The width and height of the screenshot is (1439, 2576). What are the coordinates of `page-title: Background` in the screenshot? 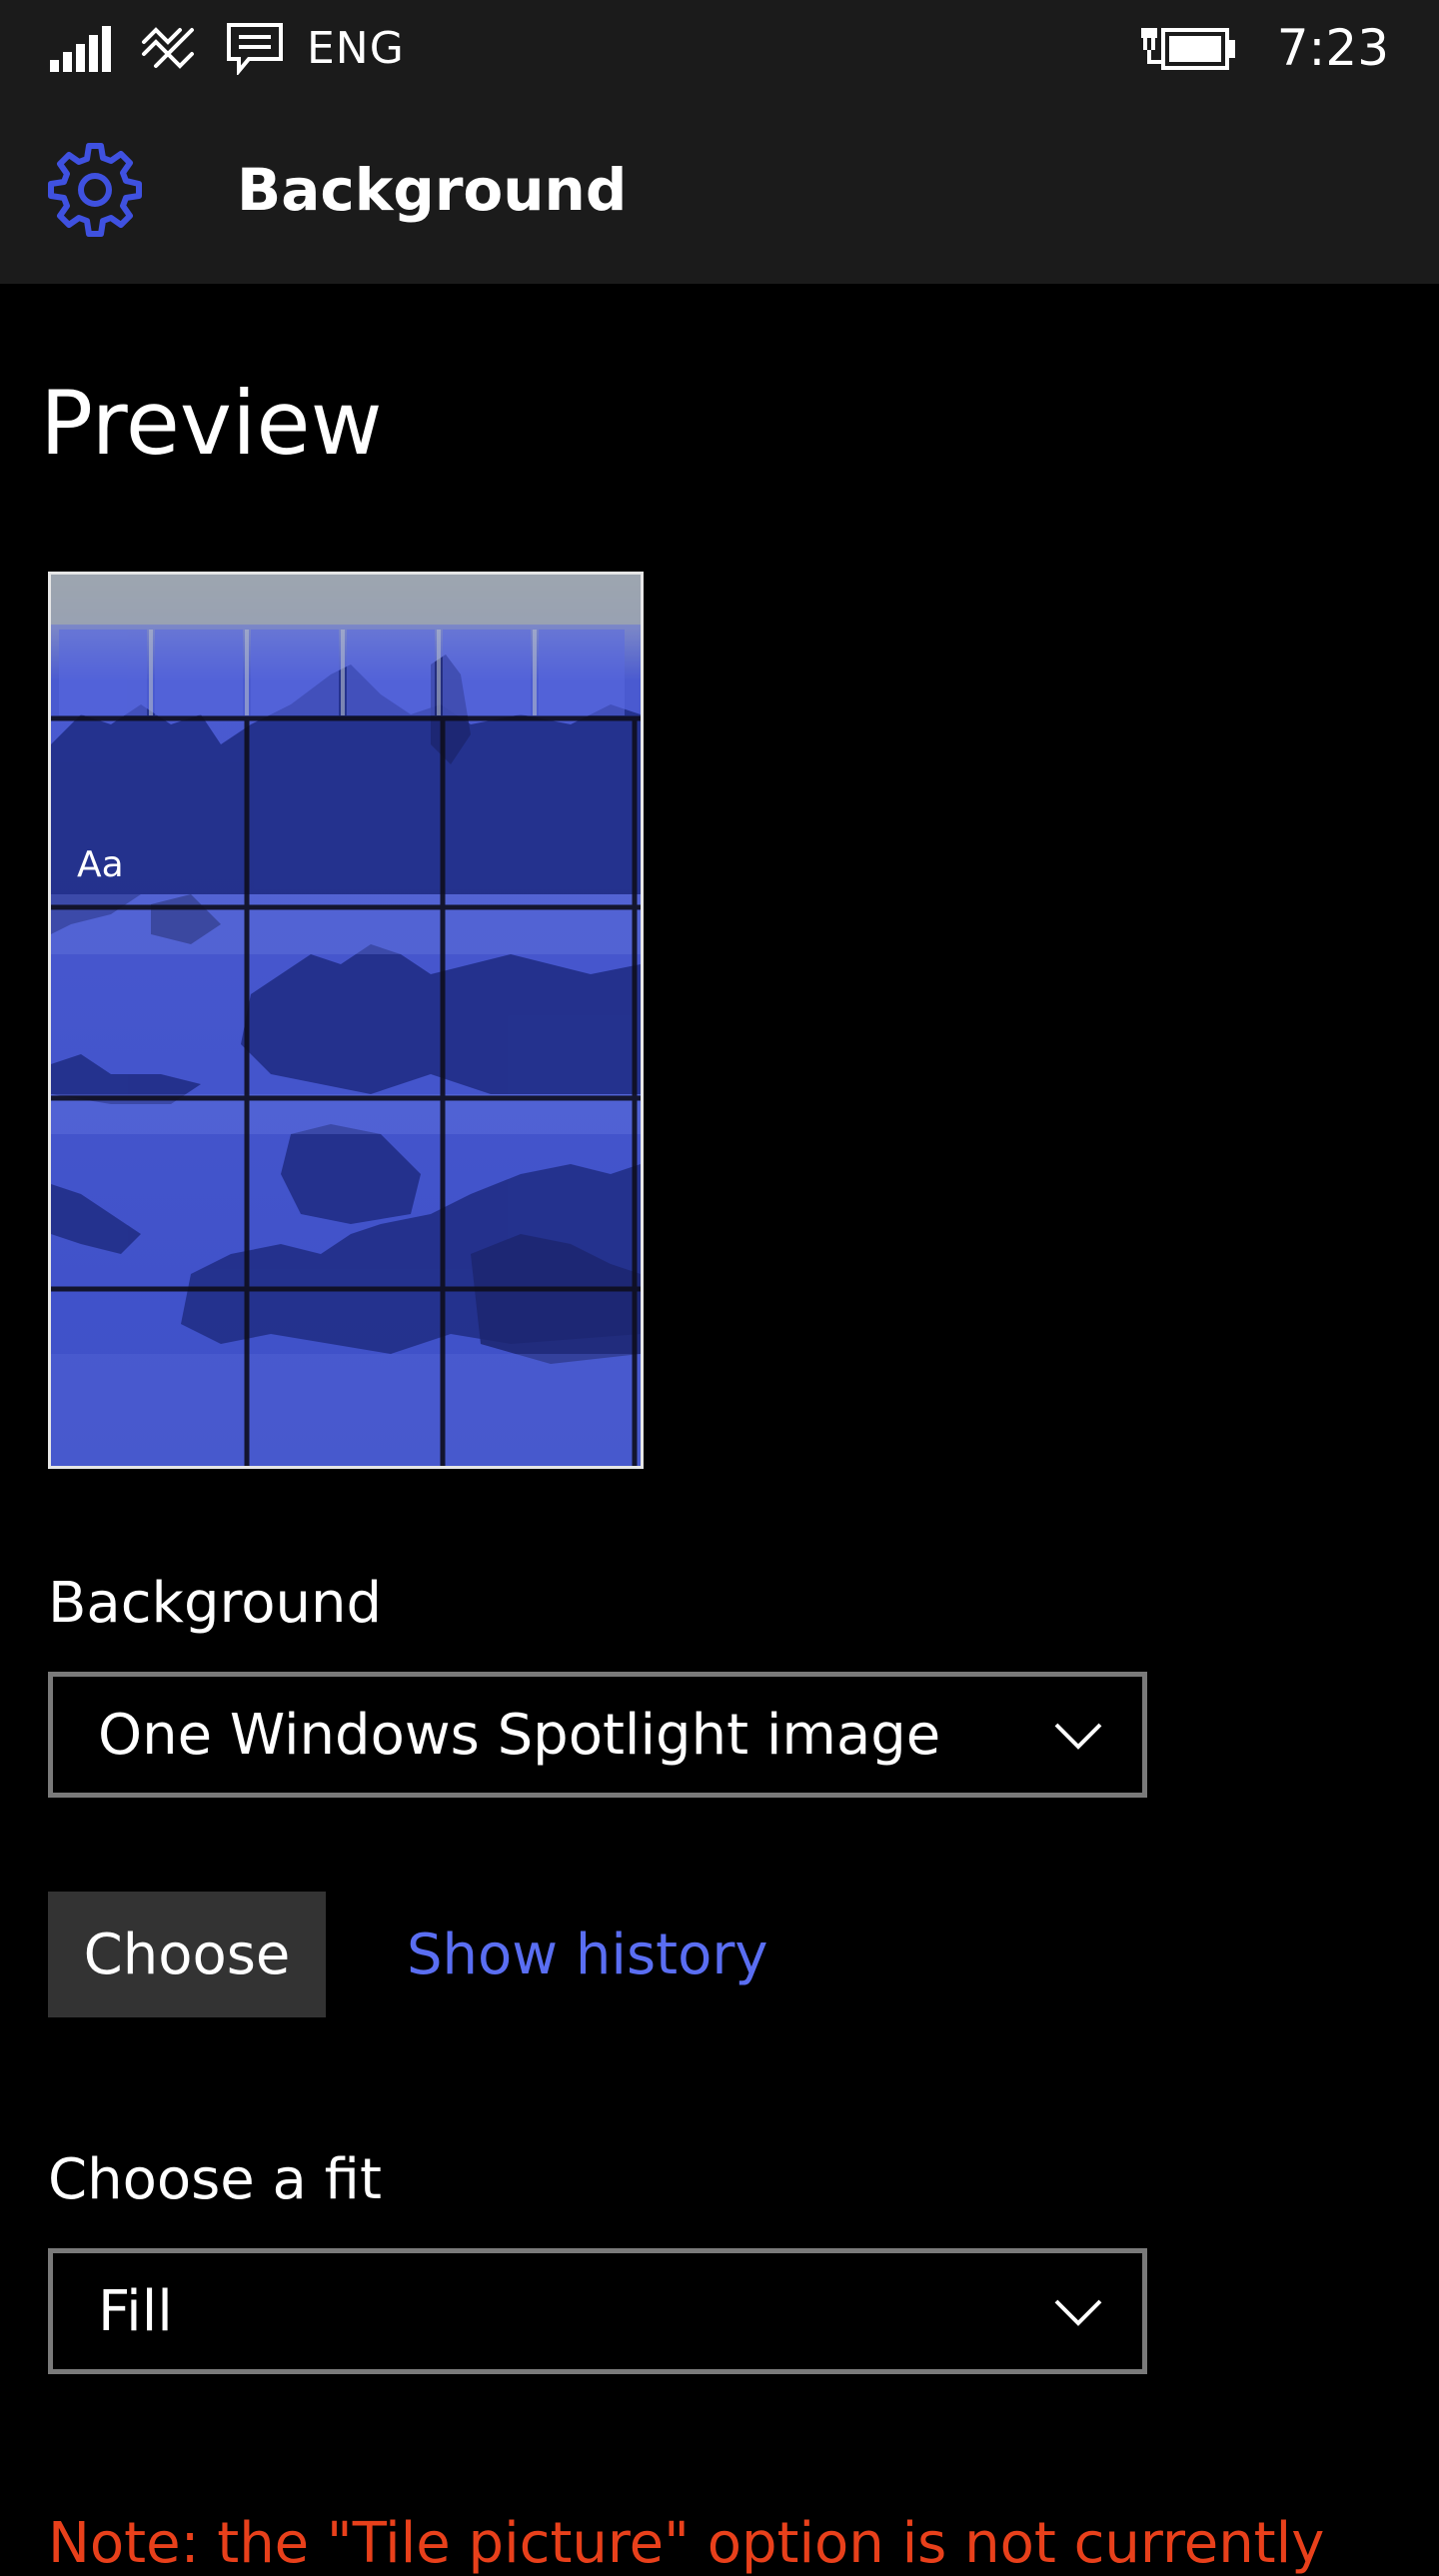 It's located at (432, 190).